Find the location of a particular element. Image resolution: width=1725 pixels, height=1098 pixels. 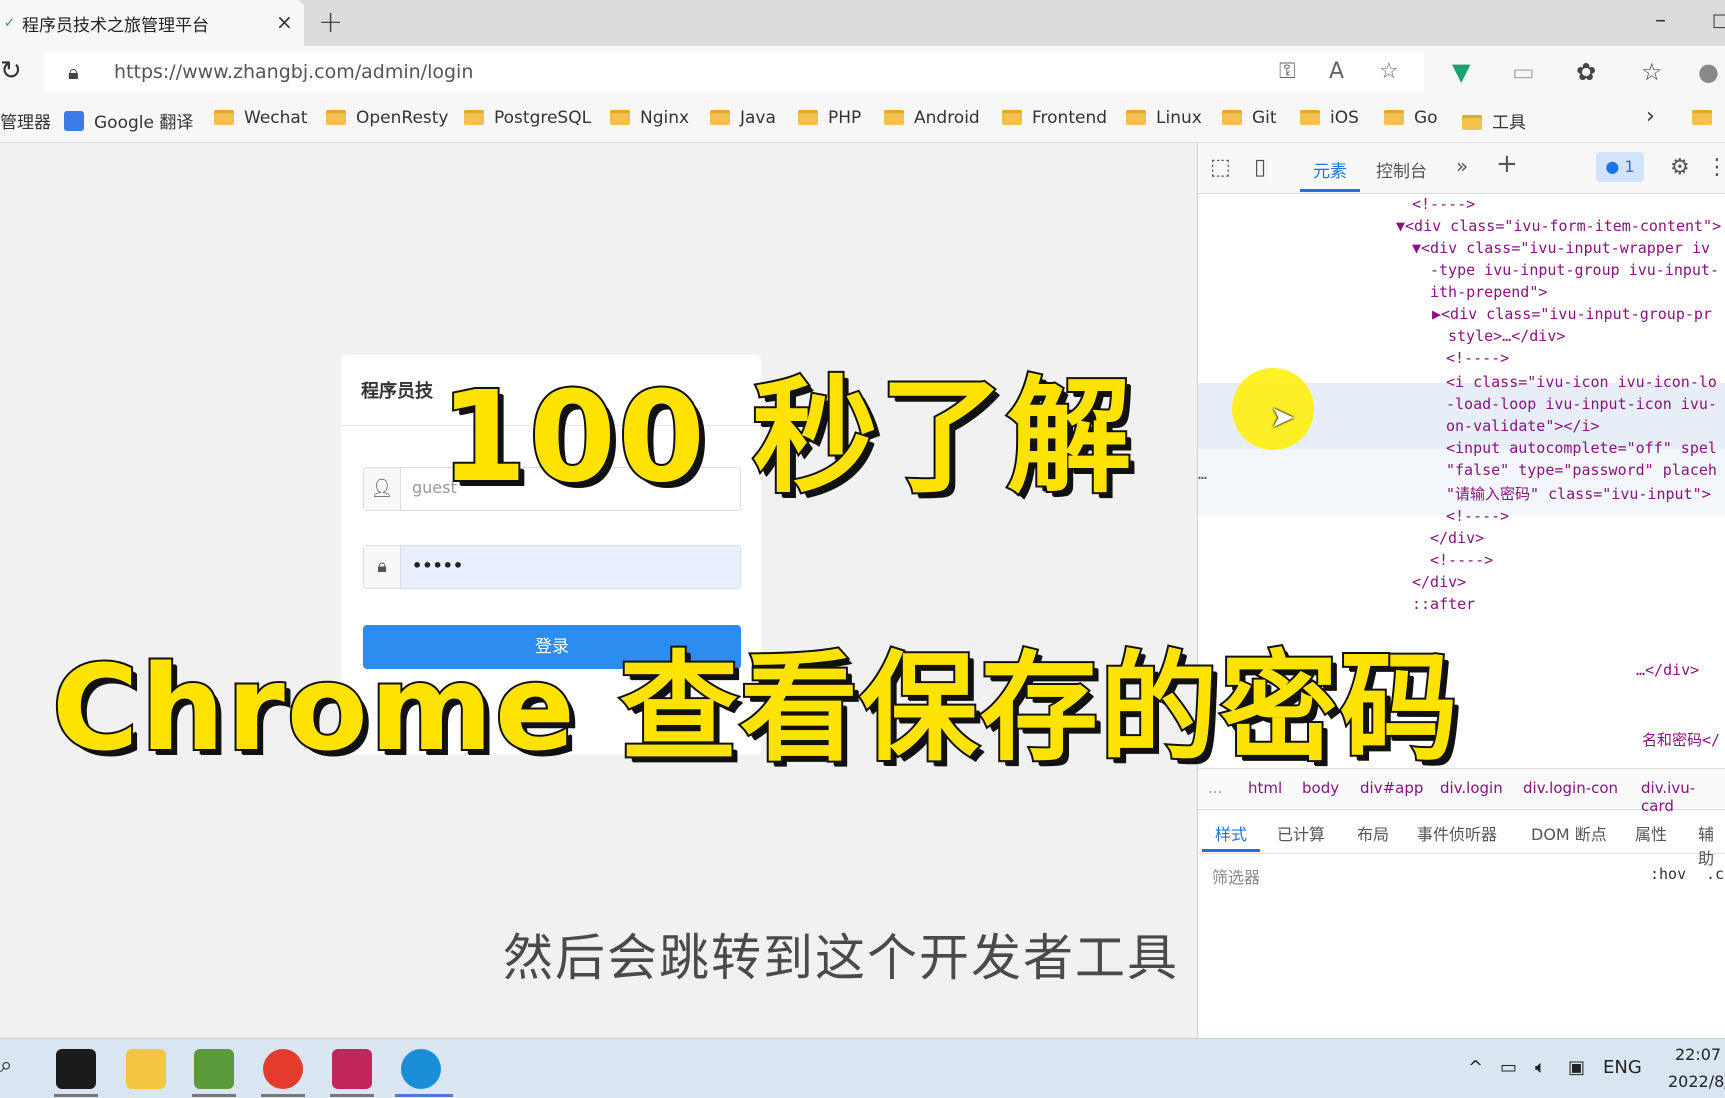

favorites-icon: ☆ is located at coordinates (1652, 72).